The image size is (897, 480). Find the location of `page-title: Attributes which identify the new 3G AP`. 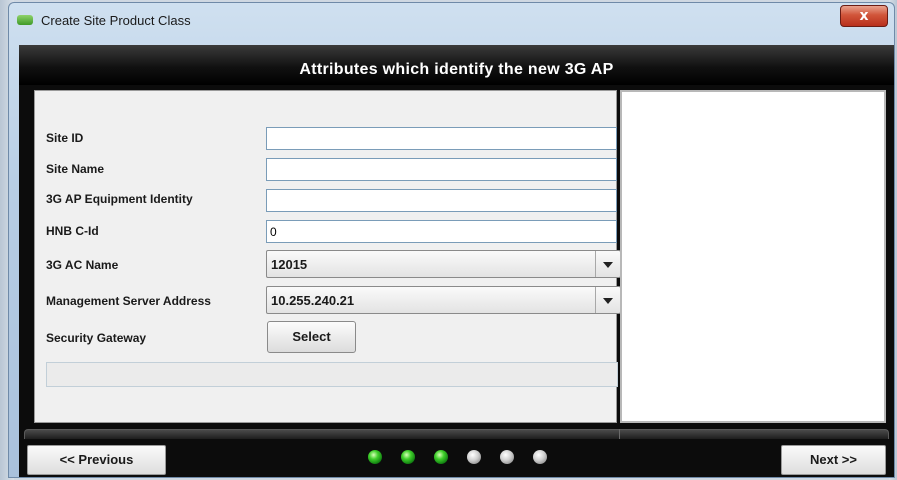

page-title: Attributes which identify the new 3G AP is located at coordinates (456, 69).